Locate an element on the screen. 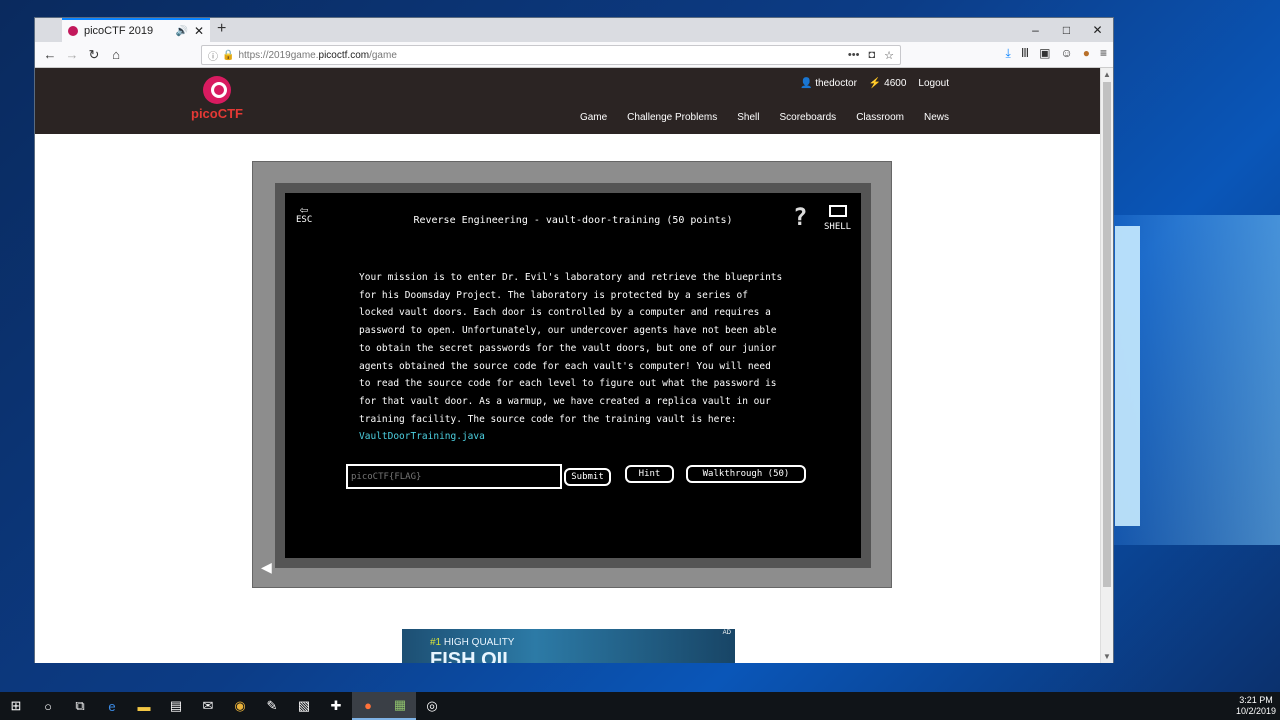  pocket-icon: ◘ is located at coordinates (871, 55).